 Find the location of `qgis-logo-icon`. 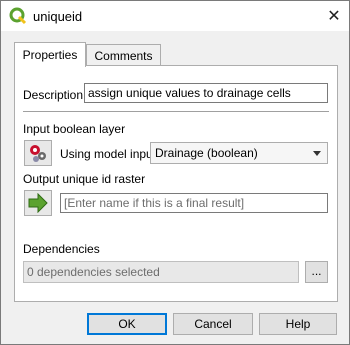

qgis-logo-icon is located at coordinates (18, 16).